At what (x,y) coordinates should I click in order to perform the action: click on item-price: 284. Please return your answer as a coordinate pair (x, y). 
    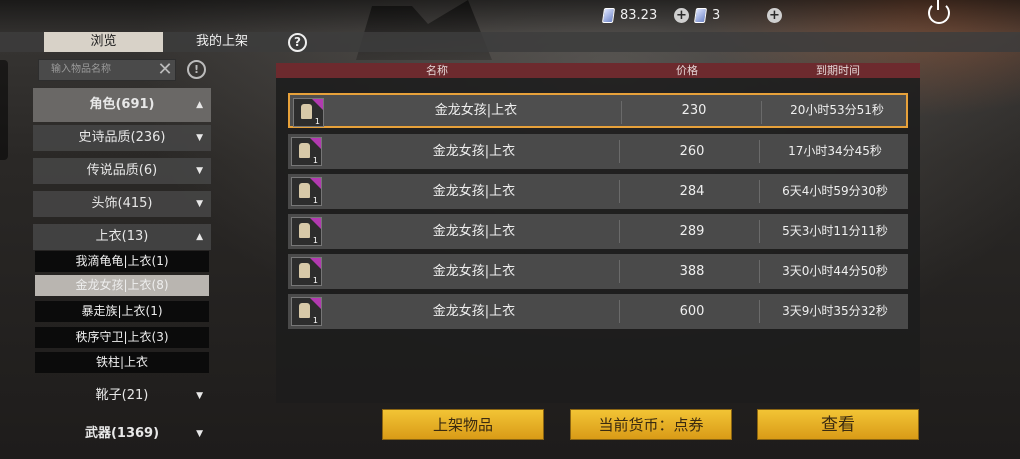
    Looking at the image, I should click on (692, 191).